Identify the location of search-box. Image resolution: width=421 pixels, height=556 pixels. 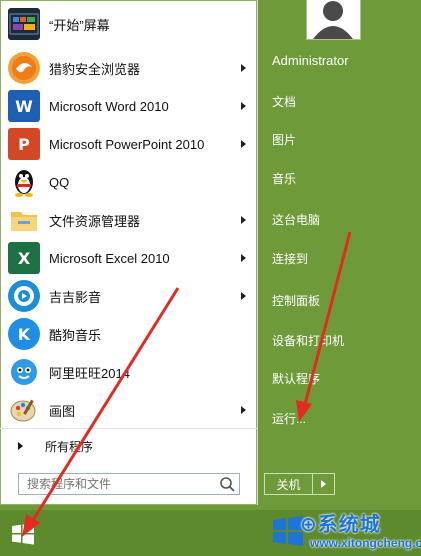
(129, 484).